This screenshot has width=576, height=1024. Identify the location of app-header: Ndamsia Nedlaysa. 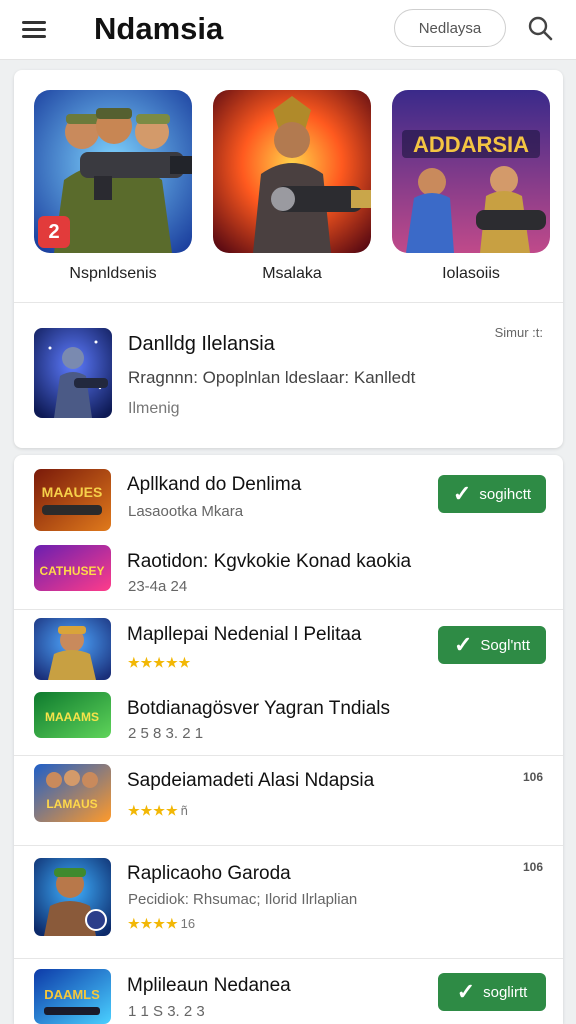
(288, 30).